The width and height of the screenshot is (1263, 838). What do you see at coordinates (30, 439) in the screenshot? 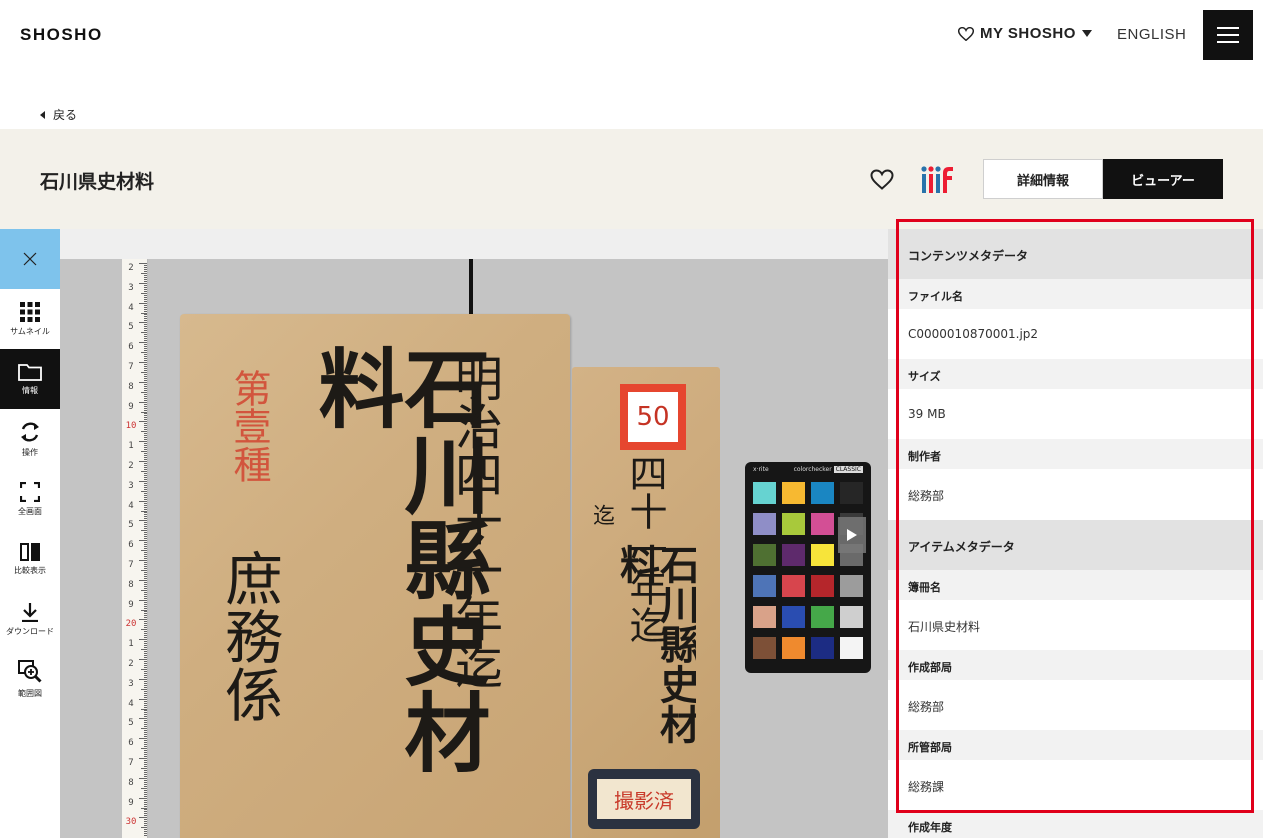
I see `operation-button: 操作` at bounding box center [30, 439].